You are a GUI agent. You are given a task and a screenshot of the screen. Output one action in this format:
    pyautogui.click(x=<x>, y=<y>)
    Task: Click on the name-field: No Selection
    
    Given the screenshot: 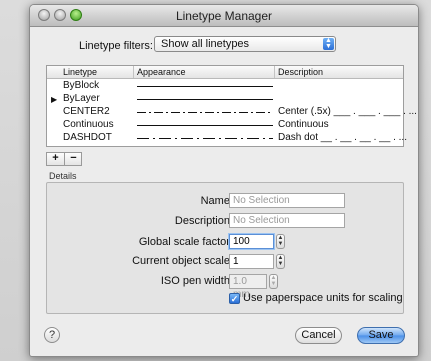 What is the action you would take?
    pyautogui.click(x=287, y=200)
    